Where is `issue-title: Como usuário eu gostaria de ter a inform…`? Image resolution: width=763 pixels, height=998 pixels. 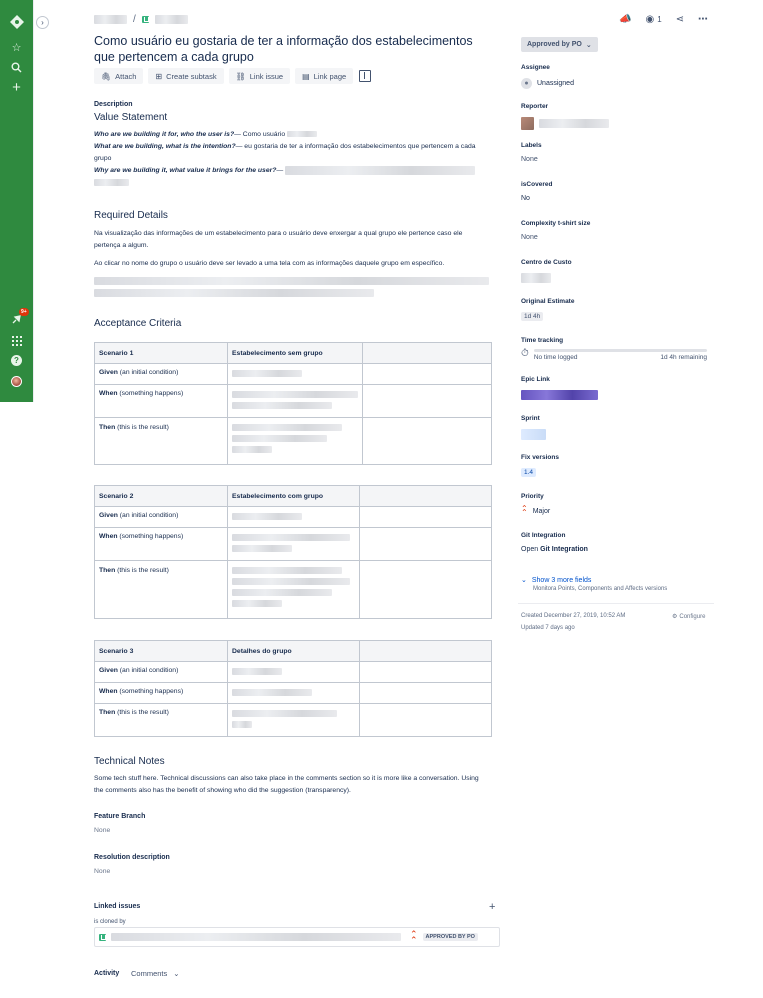
issue-title: Como usuário eu gostaria de ter a inform… is located at coordinates (291, 49).